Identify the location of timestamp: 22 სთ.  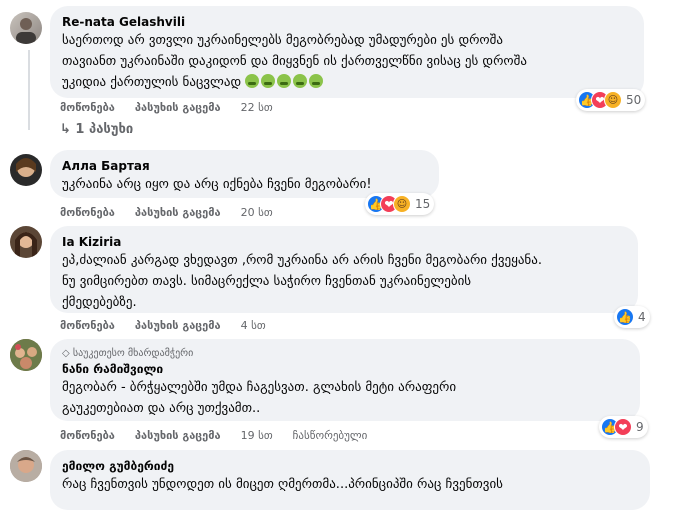
(257, 107).